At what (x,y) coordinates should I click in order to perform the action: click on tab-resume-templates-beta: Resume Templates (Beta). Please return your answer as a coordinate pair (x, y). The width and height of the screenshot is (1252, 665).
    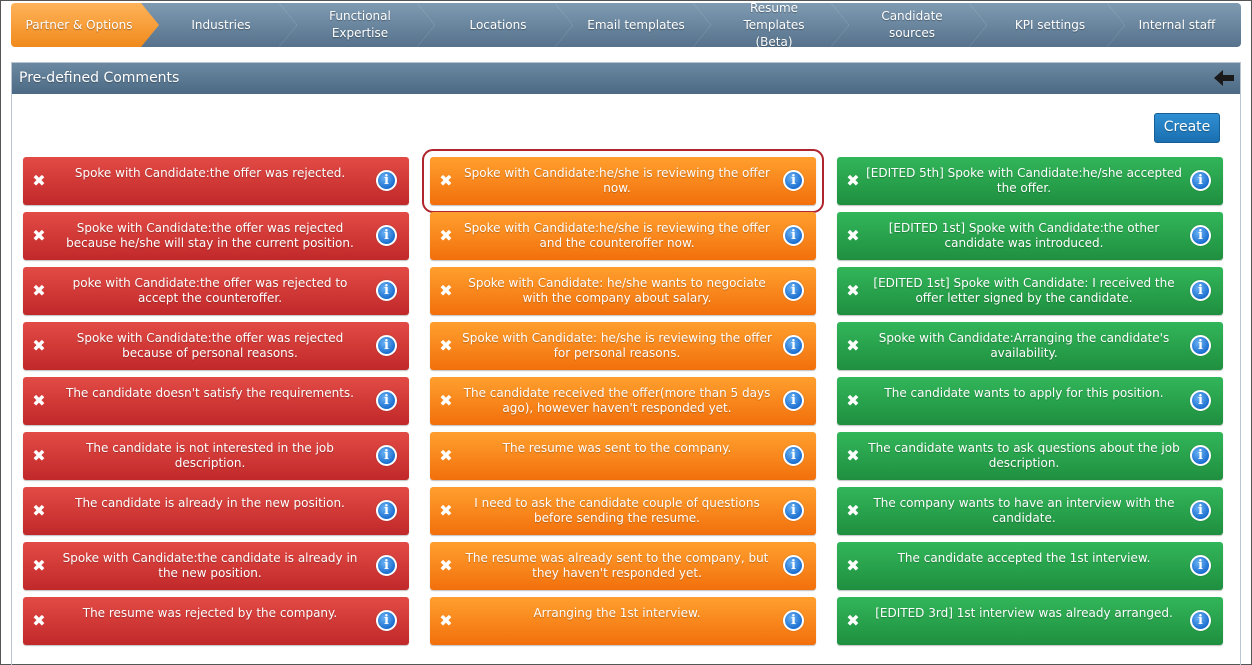
    Looking at the image, I should click on (771, 25).